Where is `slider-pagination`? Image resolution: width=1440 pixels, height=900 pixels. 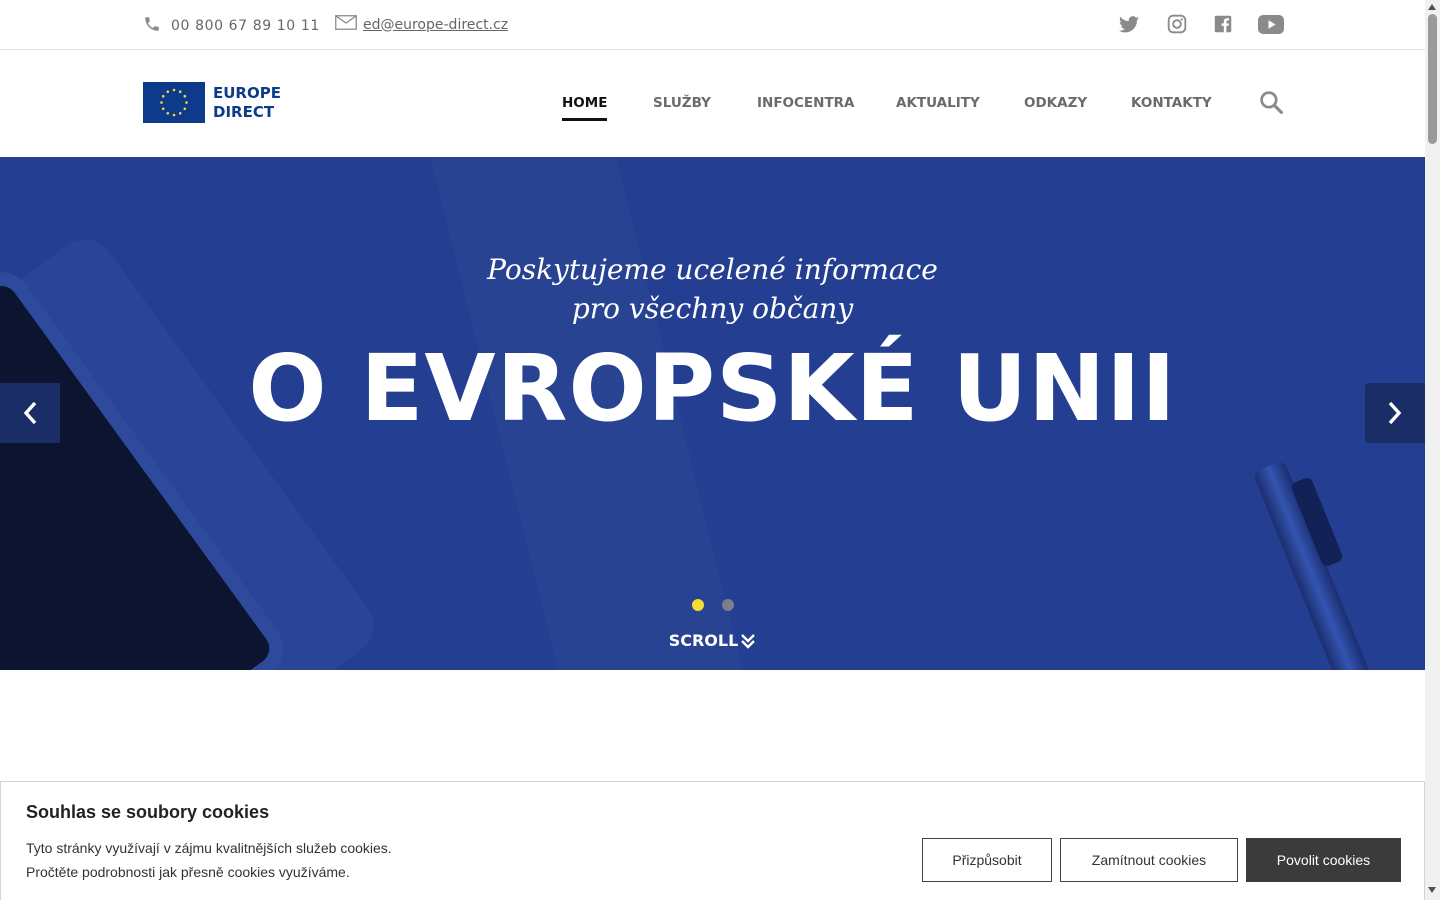
slider-pagination is located at coordinates (713, 605).